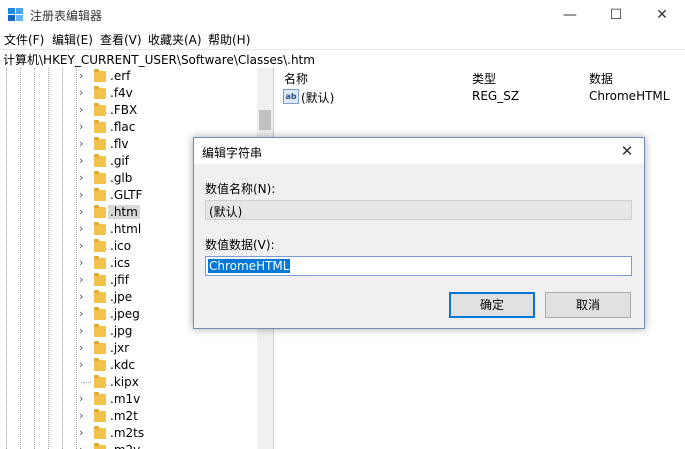  I want to click on tree-item: › .kdc, so click(128, 365).